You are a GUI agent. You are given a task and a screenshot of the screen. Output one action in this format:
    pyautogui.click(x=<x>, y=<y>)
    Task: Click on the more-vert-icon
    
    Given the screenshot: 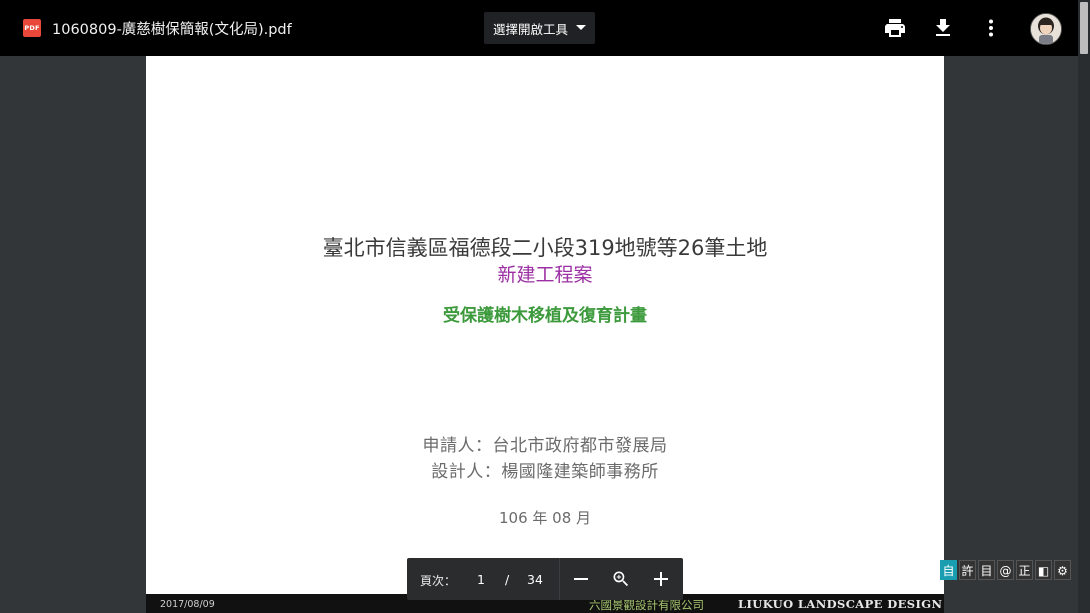 What is the action you would take?
    pyautogui.click(x=991, y=28)
    